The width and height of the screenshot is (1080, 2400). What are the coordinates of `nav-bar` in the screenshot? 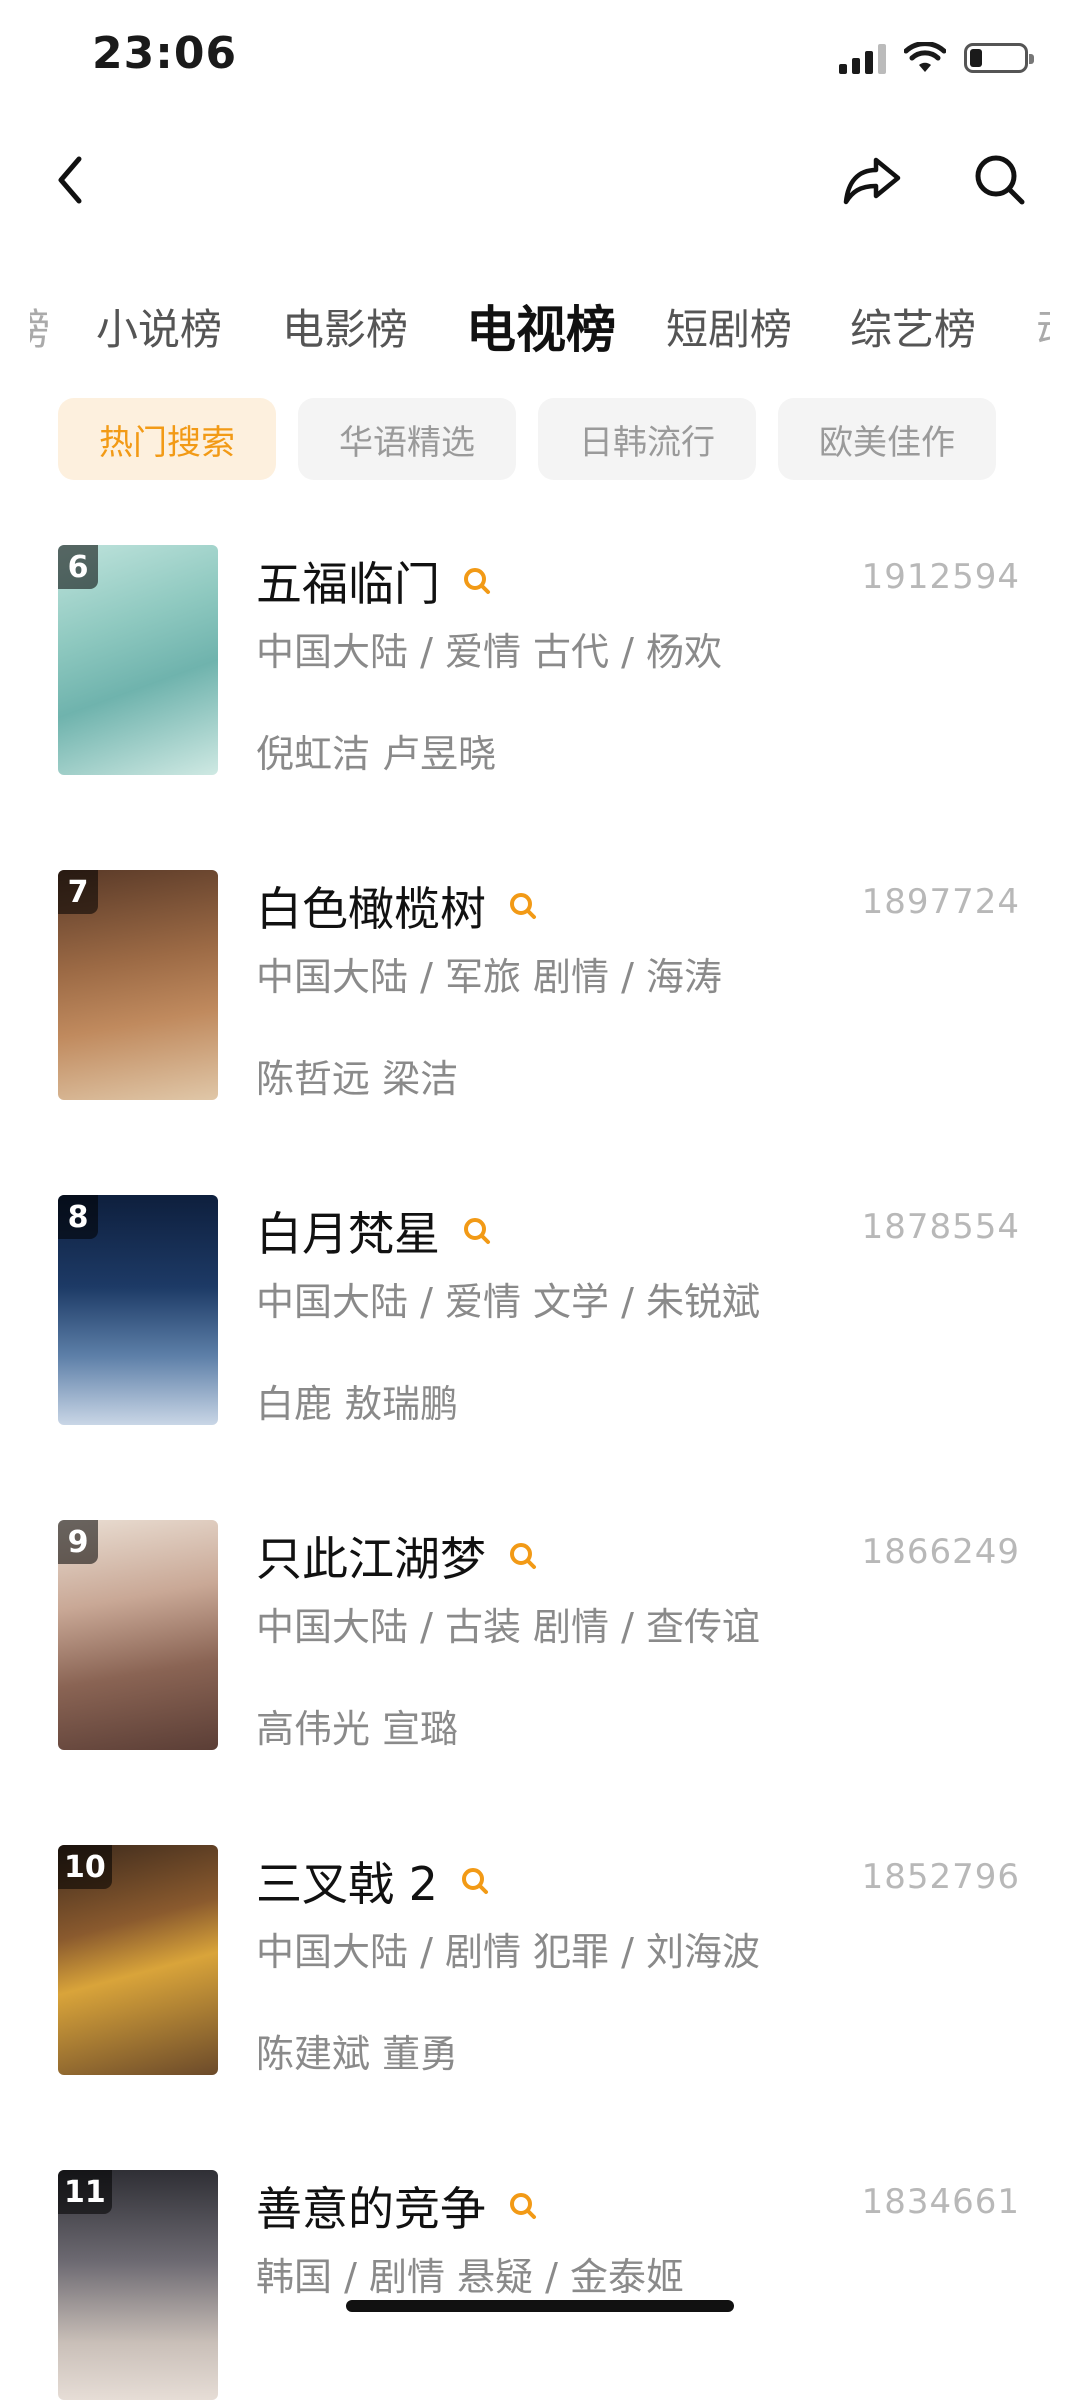 It's located at (540, 180).